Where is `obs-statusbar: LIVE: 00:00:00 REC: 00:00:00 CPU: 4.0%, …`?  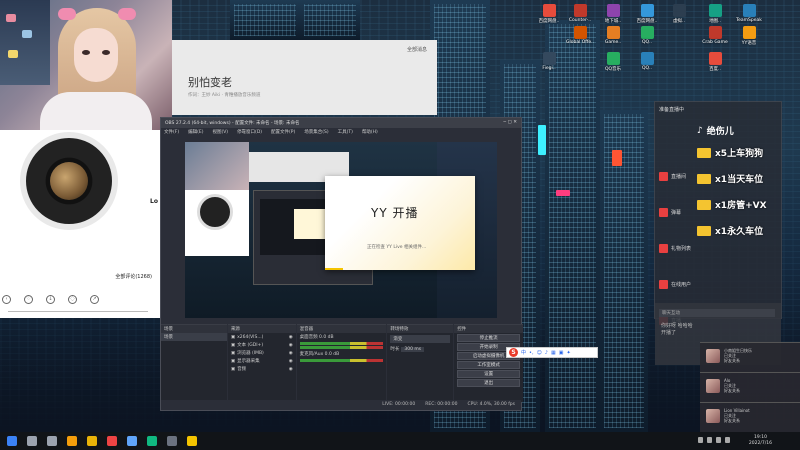 obs-statusbar: LIVE: 00:00:00 REC: 00:00:00 CPU: 4.0%, … is located at coordinates (341, 405).